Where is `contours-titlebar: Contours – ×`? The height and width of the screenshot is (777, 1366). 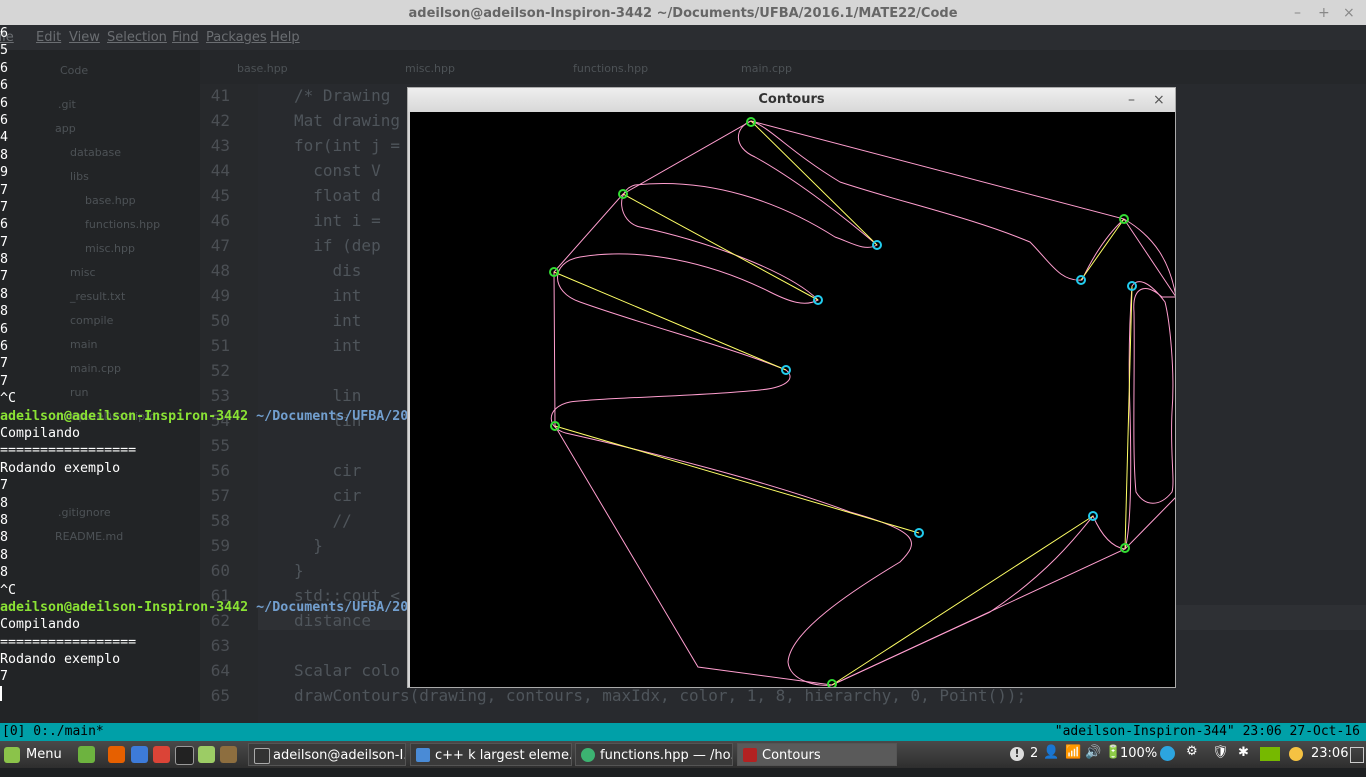 contours-titlebar: Contours – × is located at coordinates (791, 100).